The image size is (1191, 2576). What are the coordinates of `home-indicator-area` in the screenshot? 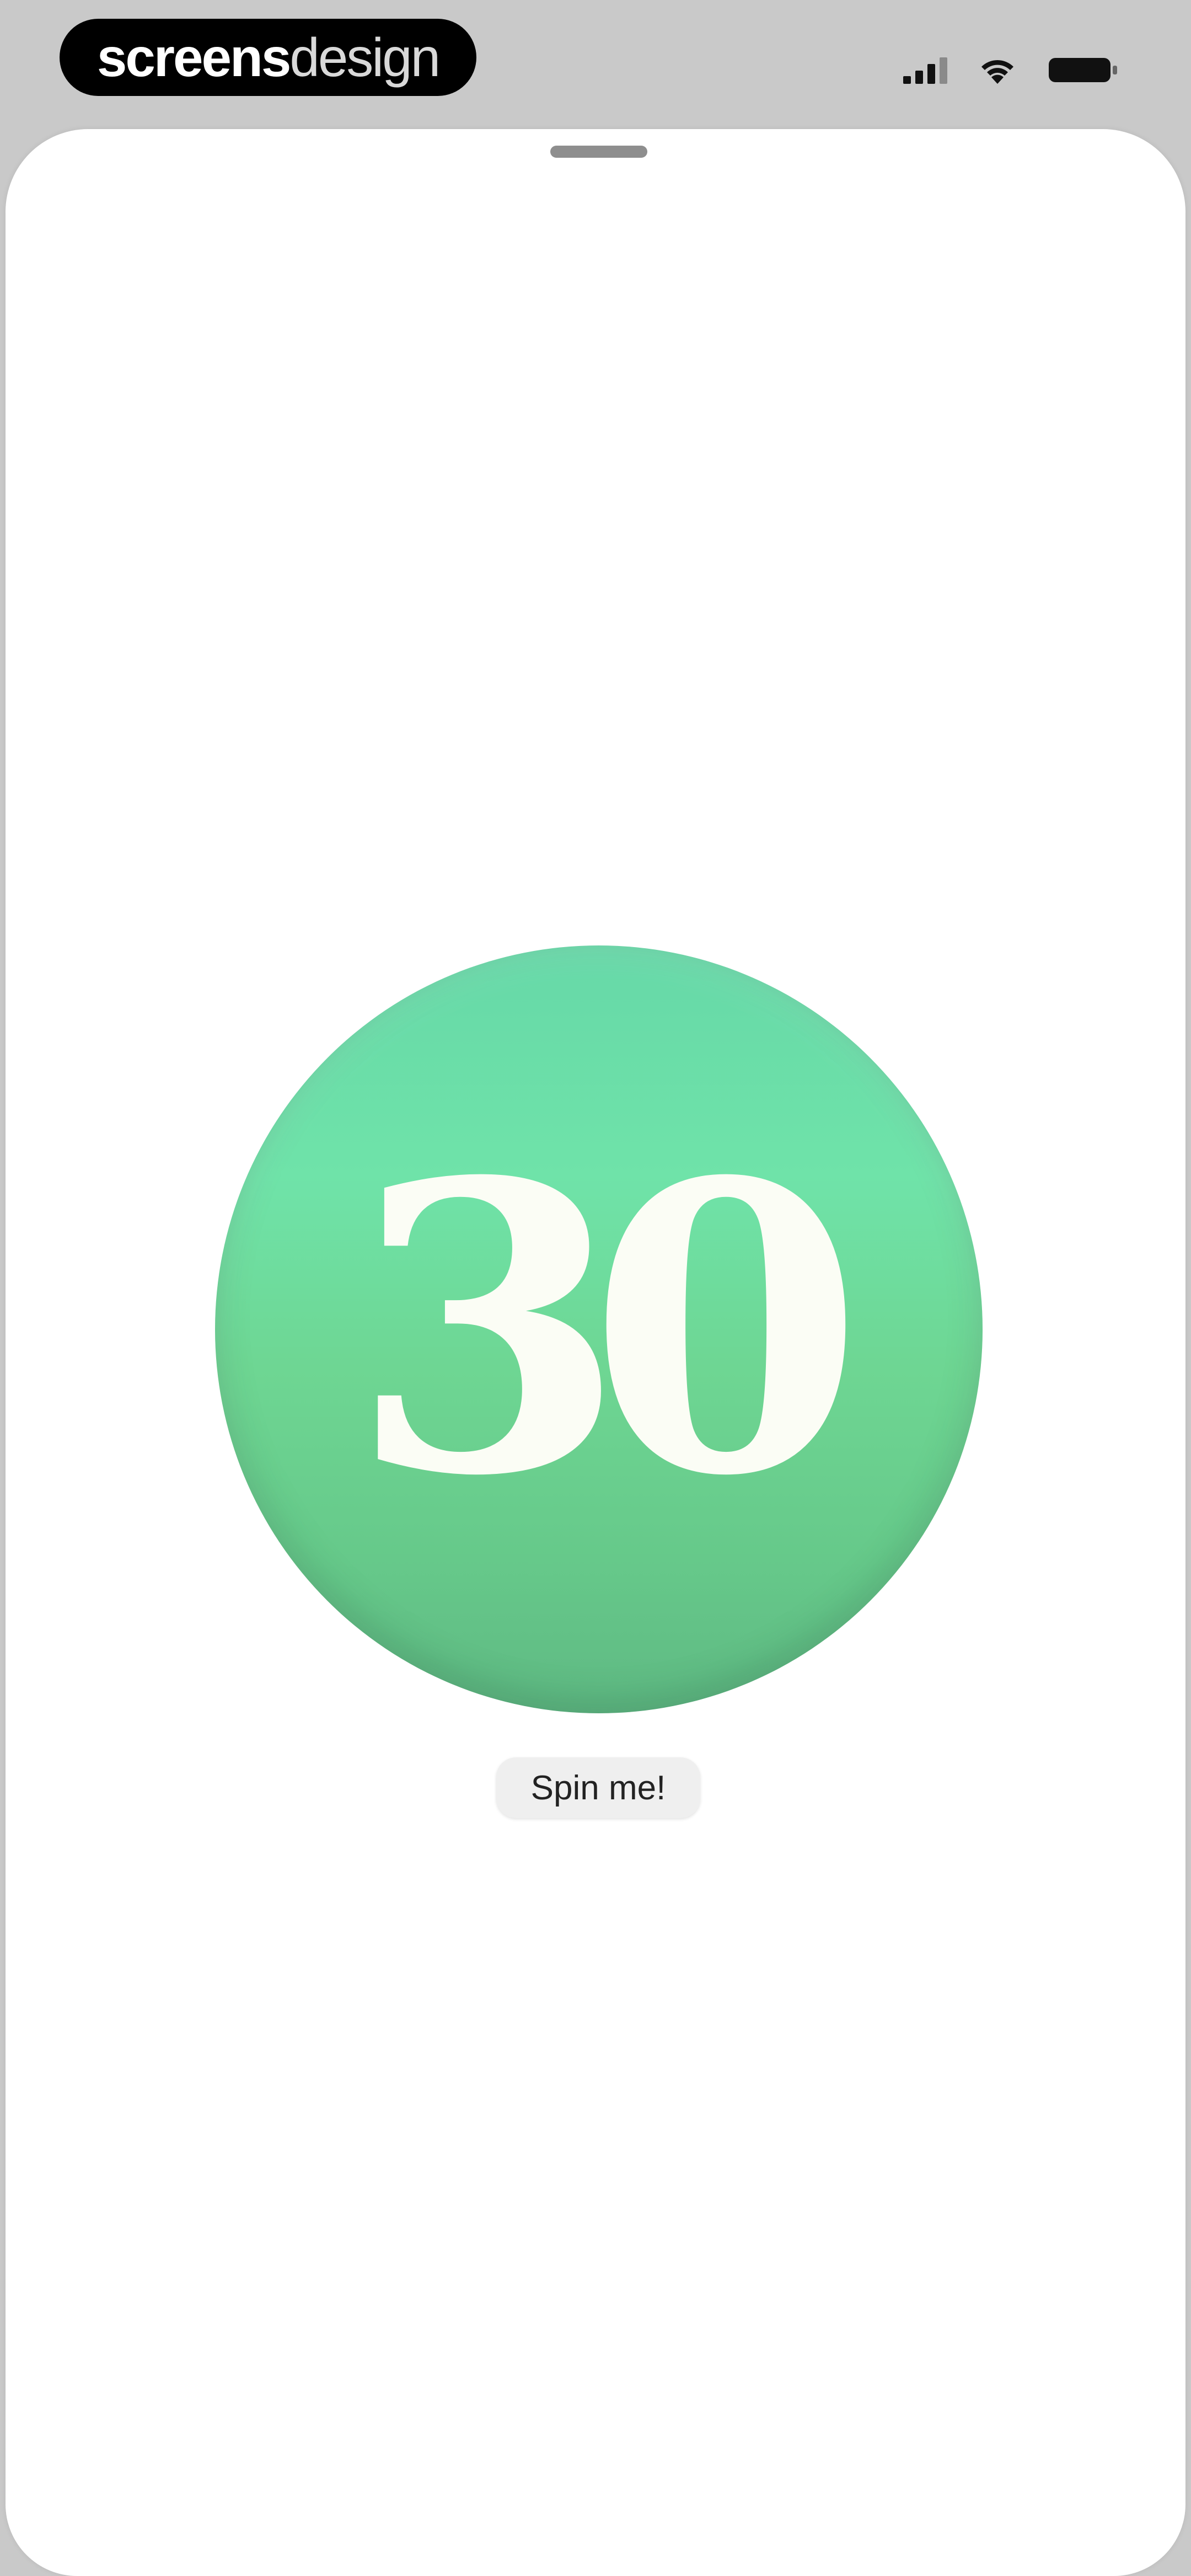 It's located at (595, 2559).